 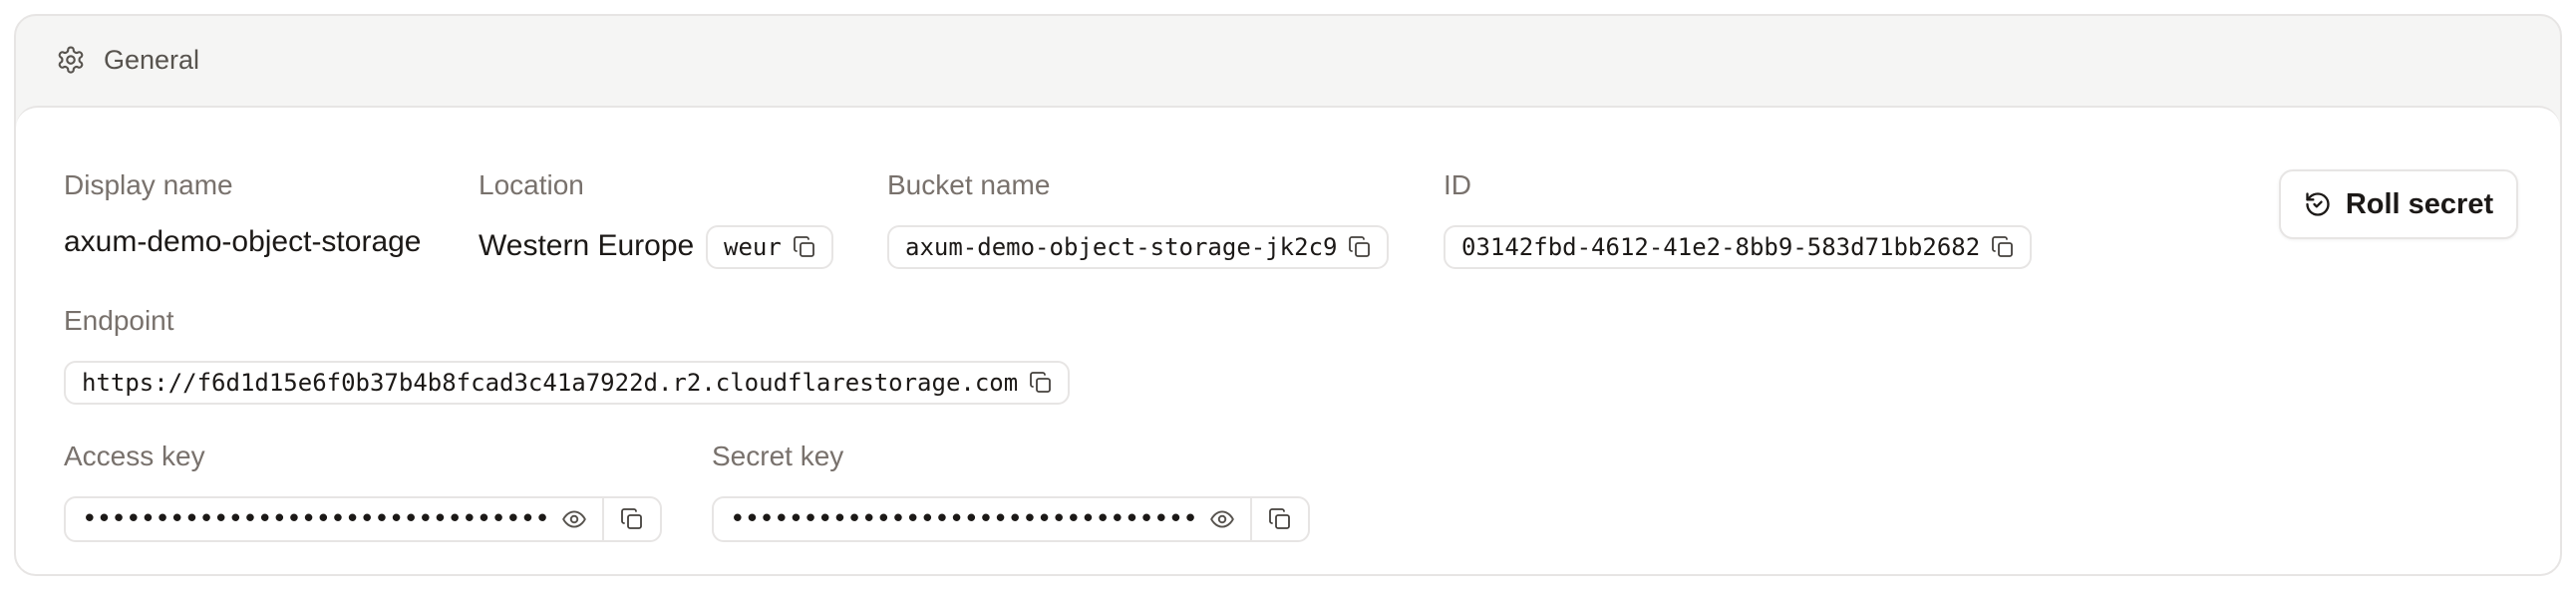 What do you see at coordinates (243, 241) in the screenshot?
I see `display-name-value: axum-demo-object-storage` at bounding box center [243, 241].